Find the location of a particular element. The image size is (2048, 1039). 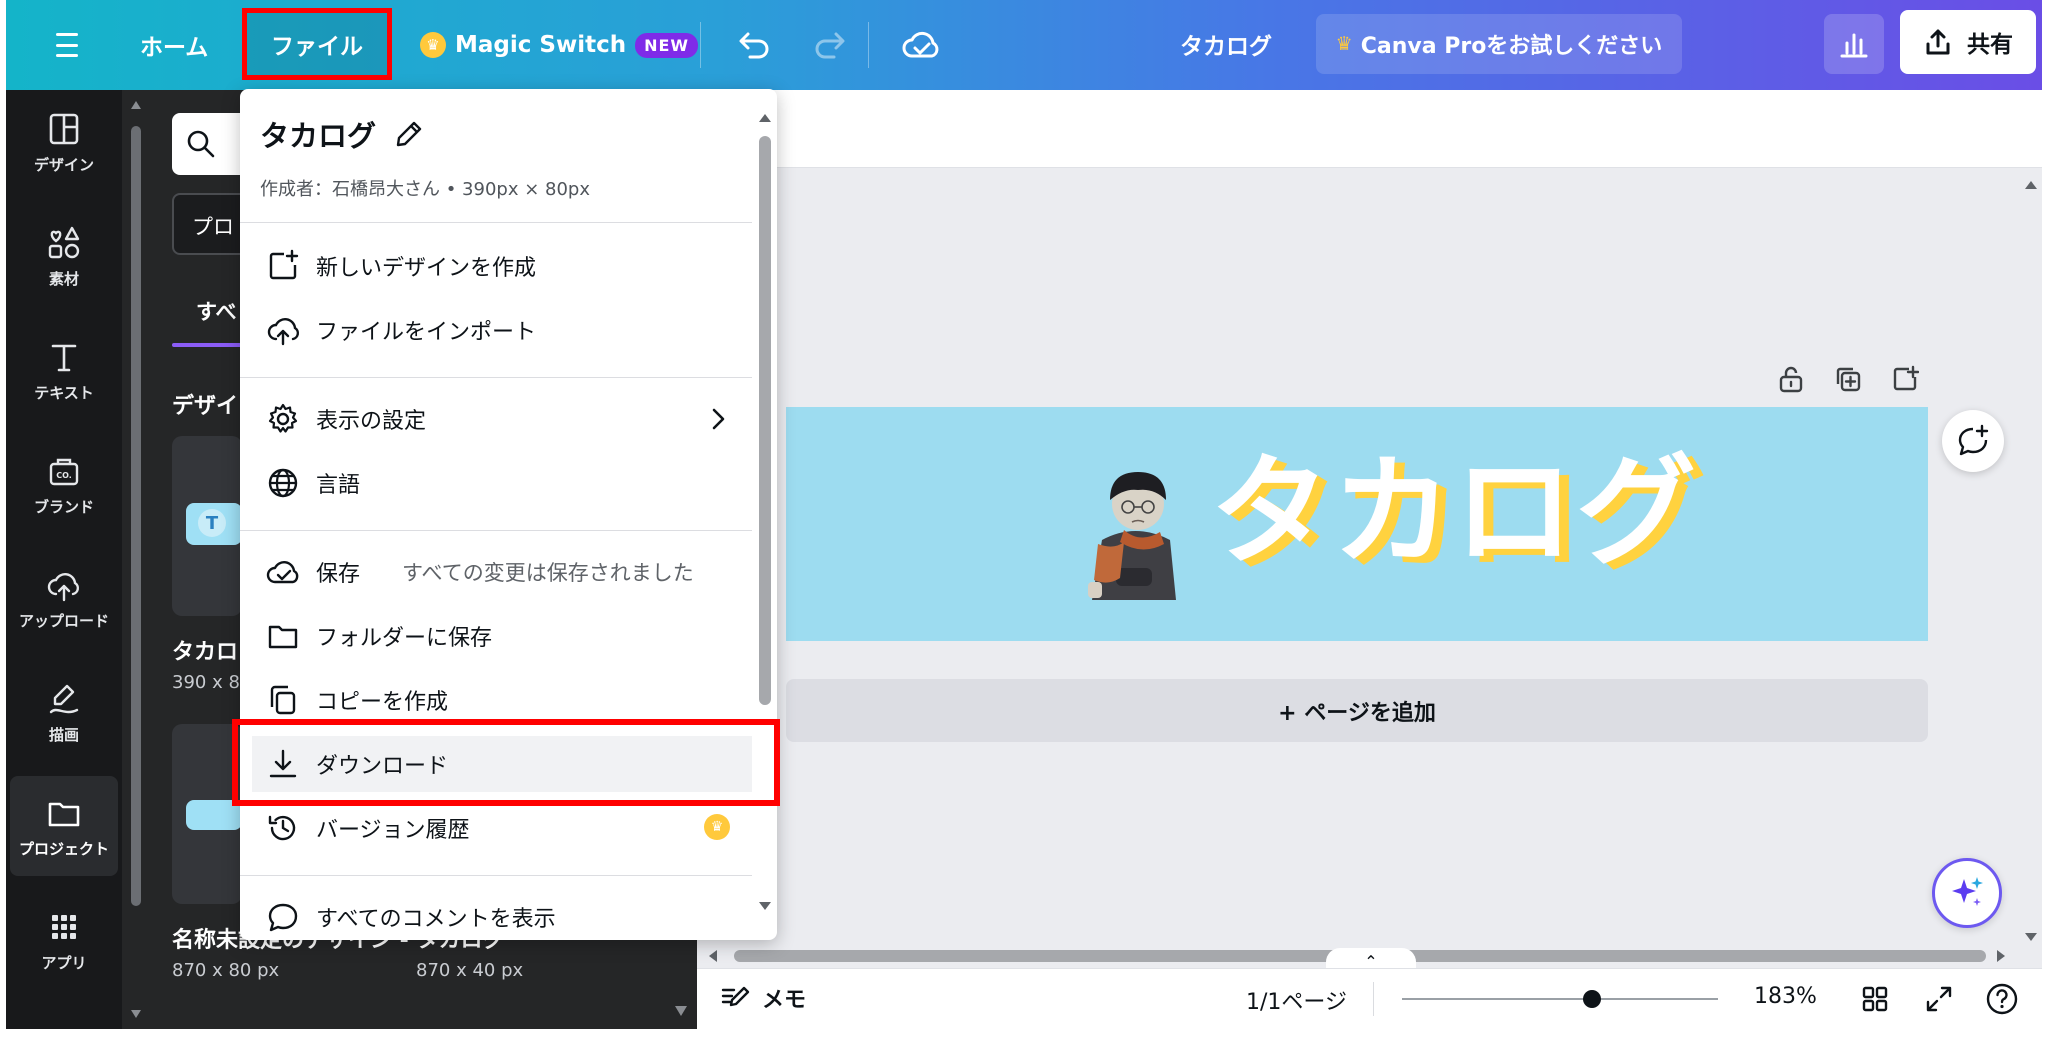

rail-item-draw: 描画 is located at coordinates (64, 712).